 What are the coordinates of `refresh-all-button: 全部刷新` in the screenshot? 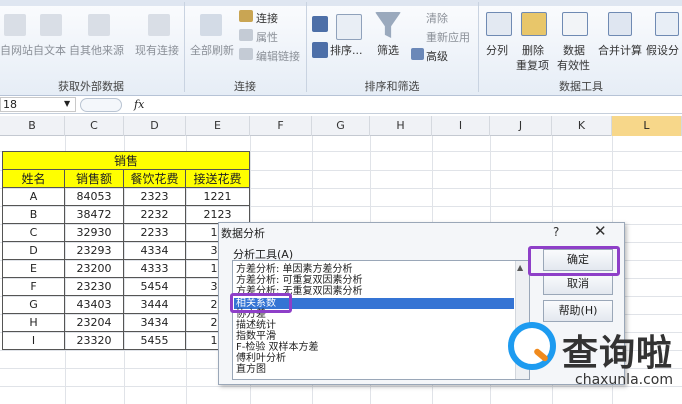 It's located at (212, 50).